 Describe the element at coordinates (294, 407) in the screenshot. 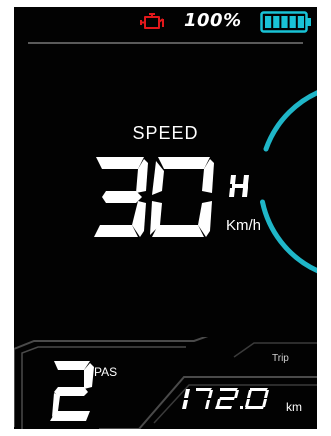

I see `trip-unit: km` at that location.